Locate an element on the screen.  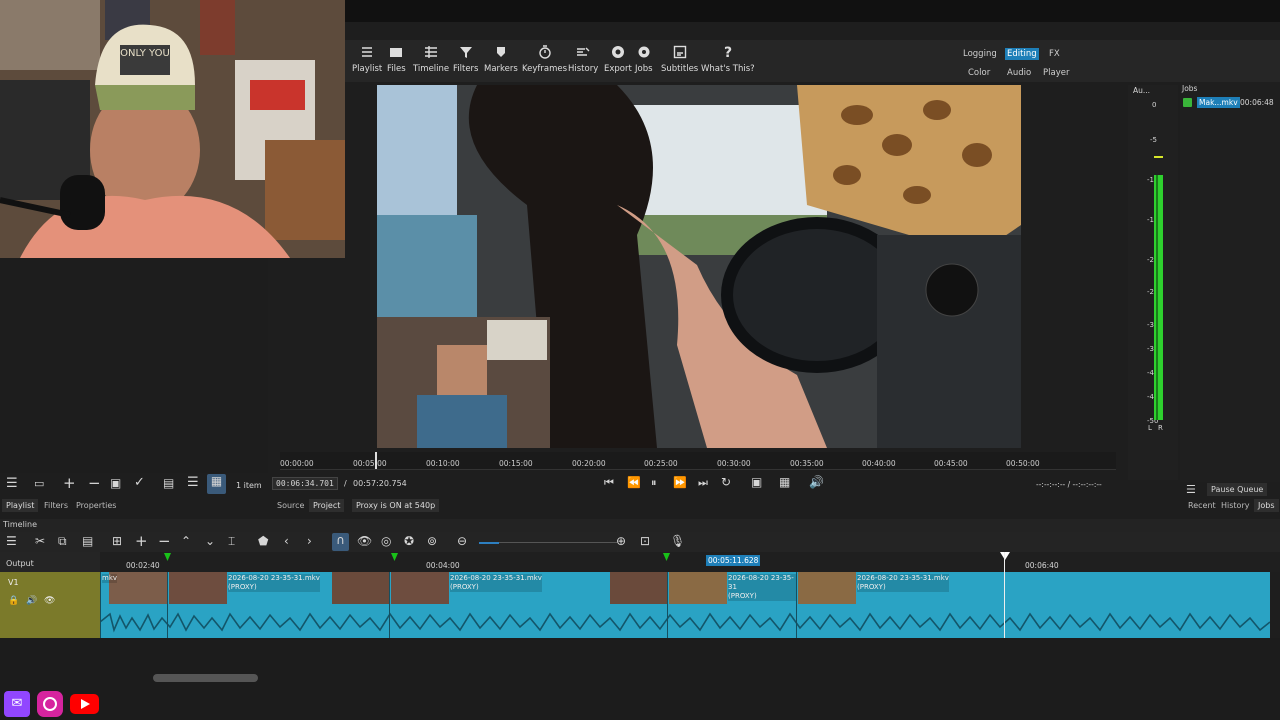
toolbar-export-button: Export is located at coordinates (618, 59).